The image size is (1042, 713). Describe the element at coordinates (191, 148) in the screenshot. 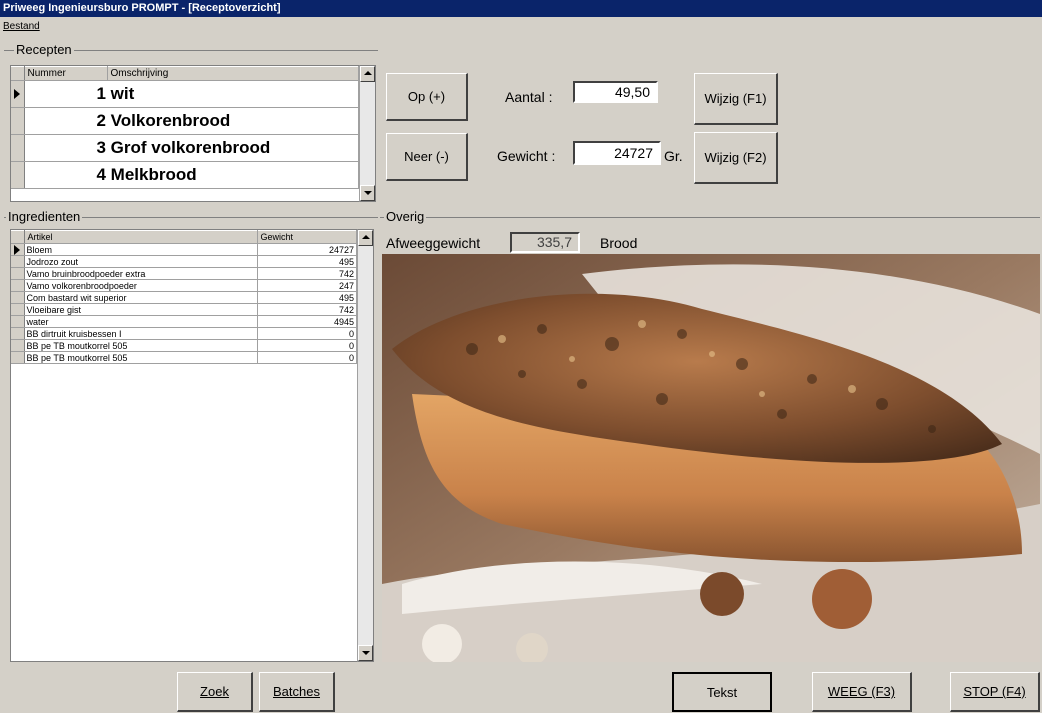

I see `recept-row-label: 3 Grof volkorenbrood` at that location.